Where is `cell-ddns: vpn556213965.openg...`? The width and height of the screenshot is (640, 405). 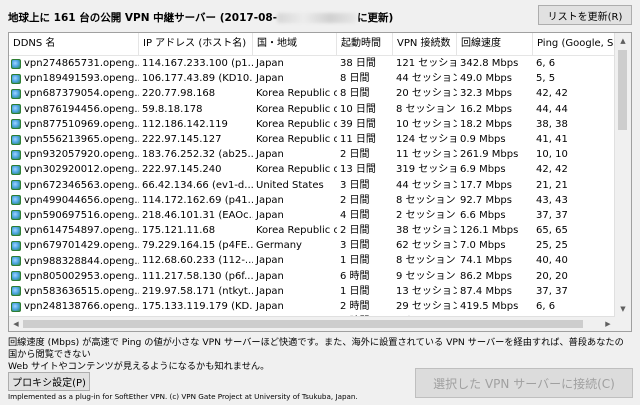 cell-ddns: vpn556213965.openg... is located at coordinates (74, 139).